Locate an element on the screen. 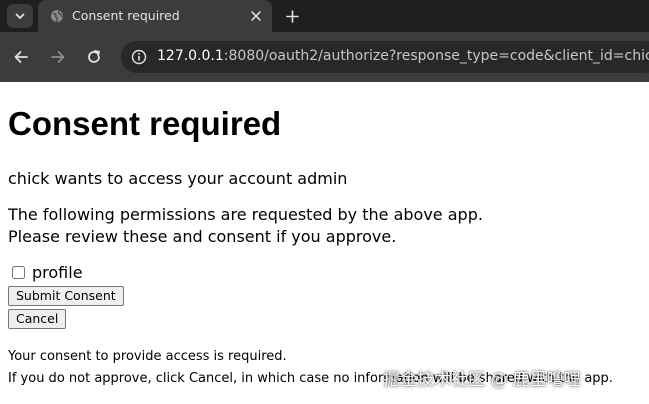  watermark: 掘金技术社区 @ 鹿里噜哩 is located at coordinates (482, 380).